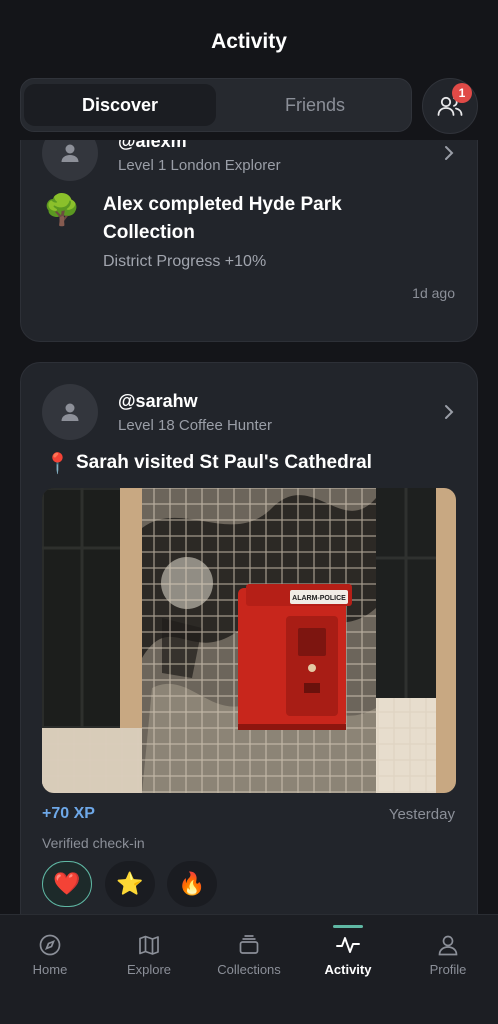  I want to click on xp-earned: +70 XP, so click(68, 813).